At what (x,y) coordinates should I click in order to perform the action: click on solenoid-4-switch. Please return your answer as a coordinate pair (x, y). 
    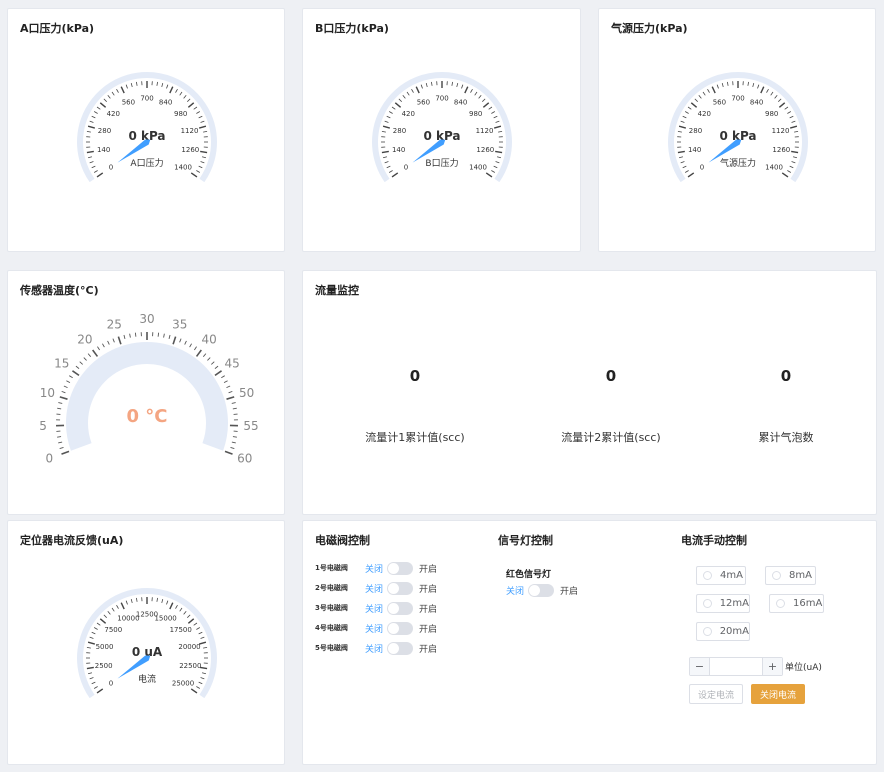
    Looking at the image, I should click on (400, 628).